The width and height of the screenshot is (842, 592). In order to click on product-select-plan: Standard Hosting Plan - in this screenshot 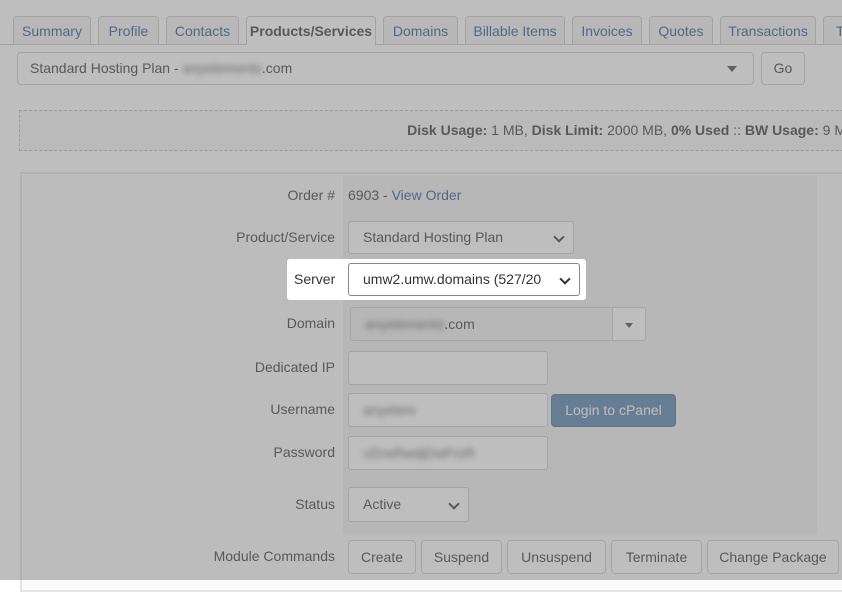, I will do `click(106, 68)`.